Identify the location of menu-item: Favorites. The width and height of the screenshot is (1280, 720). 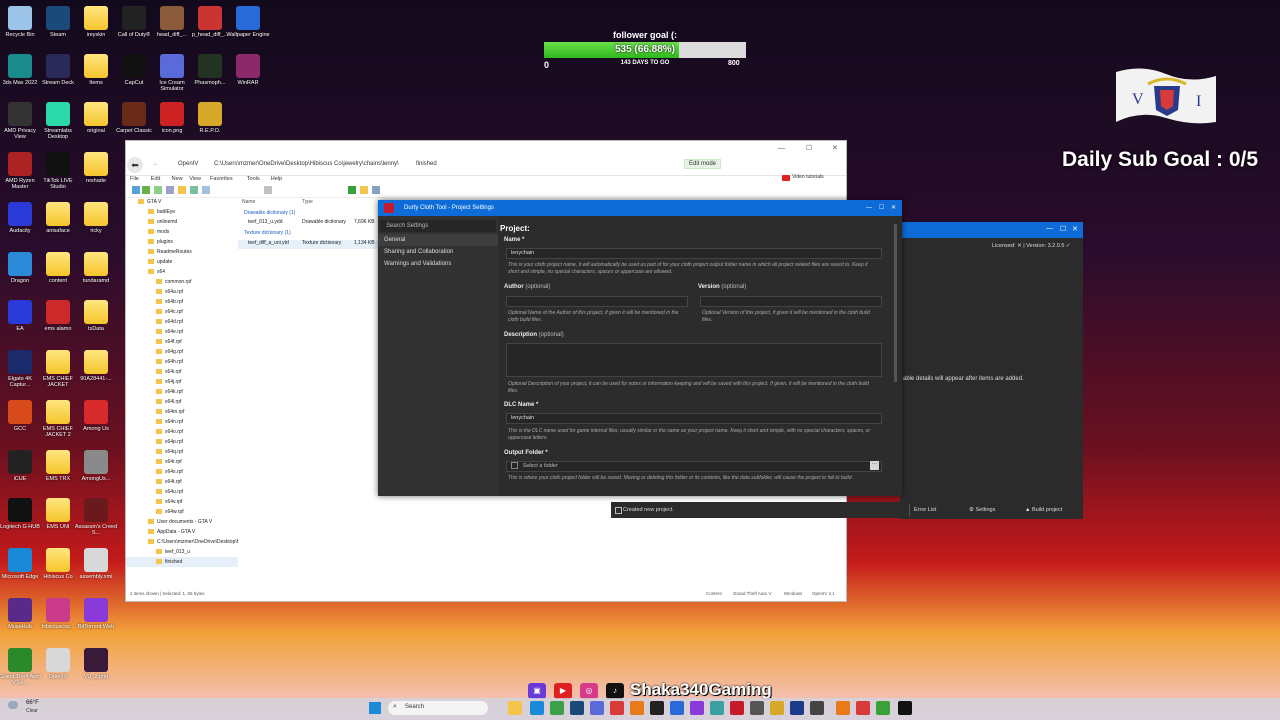
(221, 179).